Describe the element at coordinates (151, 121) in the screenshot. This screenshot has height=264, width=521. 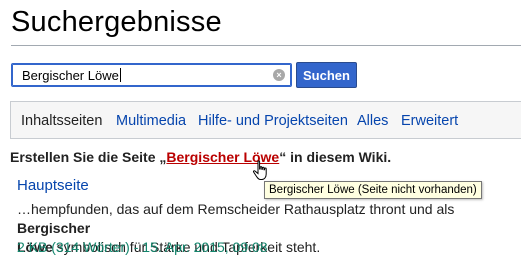
I see `tab-multimedia: Multimedia` at that location.